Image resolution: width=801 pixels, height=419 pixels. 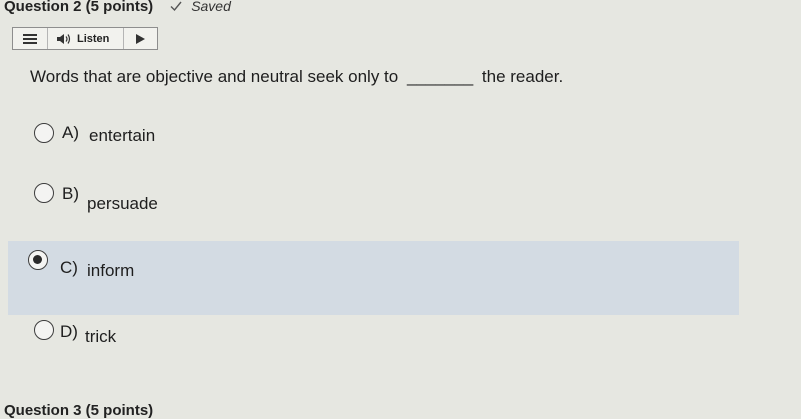 What do you see at coordinates (400, 133) in the screenshot?
I see `option-a: A) entertain` at bounding box center [400, 133].